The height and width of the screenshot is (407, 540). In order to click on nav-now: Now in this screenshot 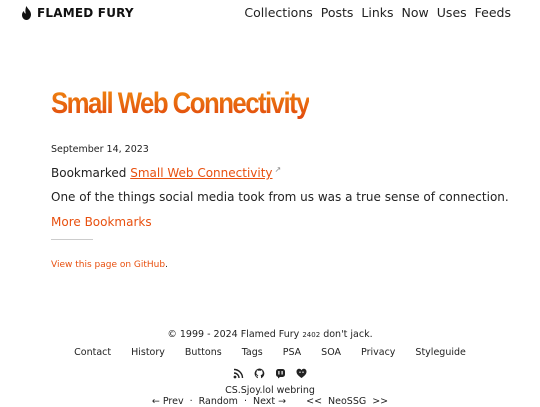, I will do `click(415, 12)`.